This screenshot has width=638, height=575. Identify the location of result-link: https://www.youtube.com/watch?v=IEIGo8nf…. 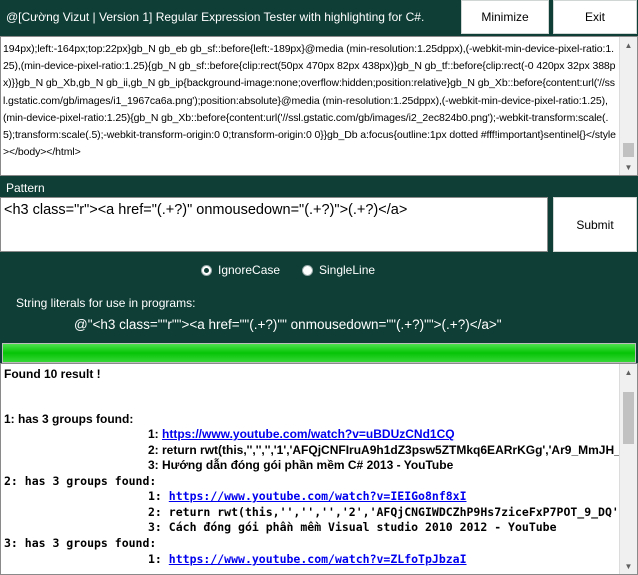
(318, 496).